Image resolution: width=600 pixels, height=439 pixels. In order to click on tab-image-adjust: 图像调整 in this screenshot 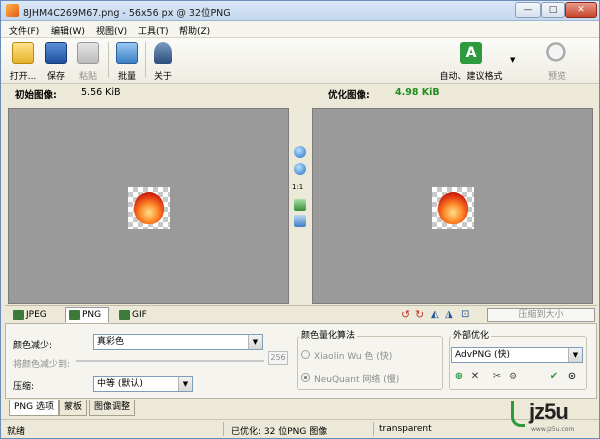, I will do `click(112, 408)`.